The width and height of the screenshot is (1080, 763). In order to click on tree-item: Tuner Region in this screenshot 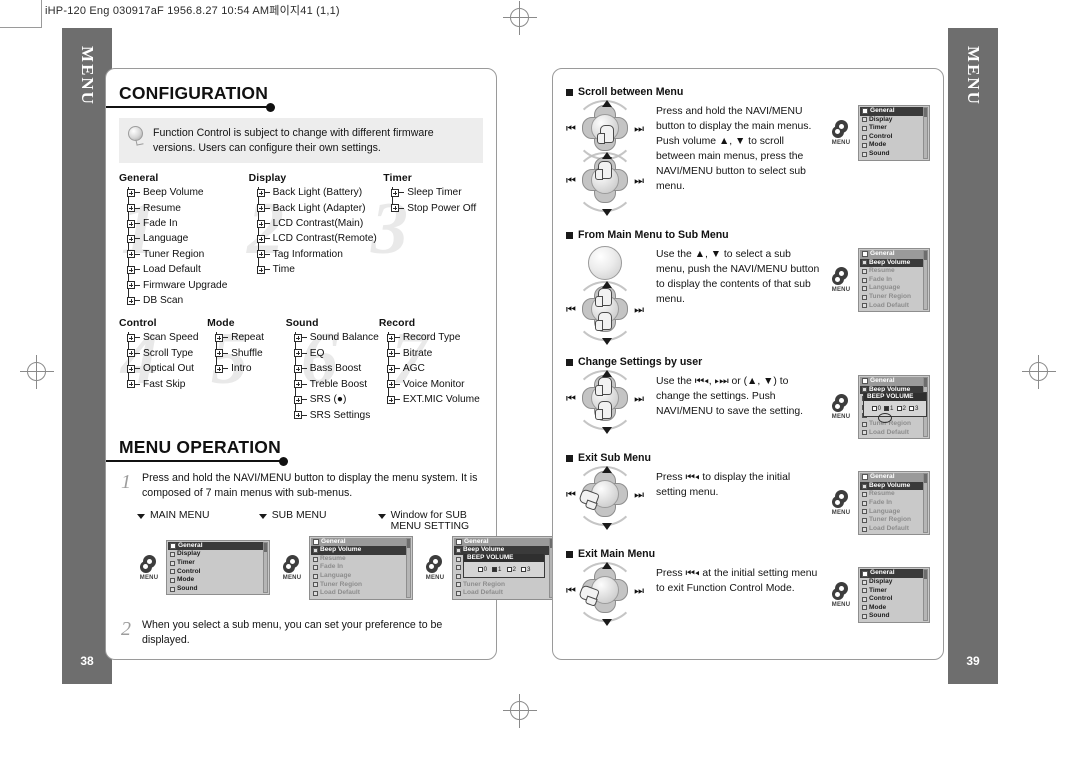, I will do `click(186, 254)`.